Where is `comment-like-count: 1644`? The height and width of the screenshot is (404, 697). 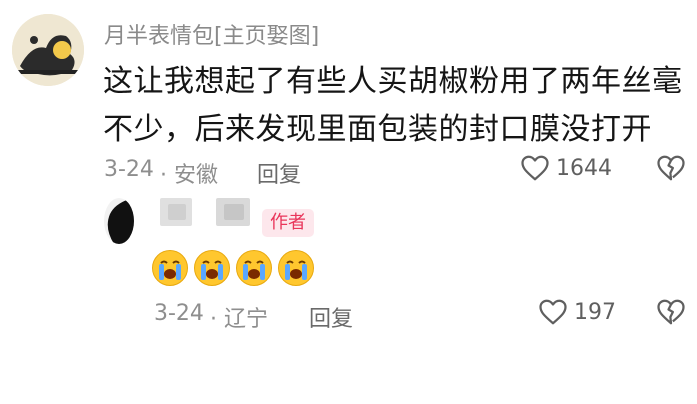 comment-like-count: 1644 is located at coordinates (584, 168).